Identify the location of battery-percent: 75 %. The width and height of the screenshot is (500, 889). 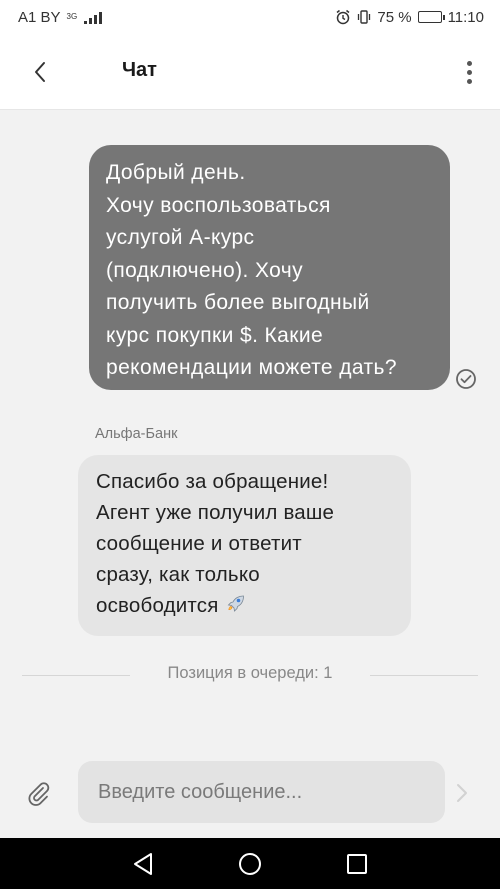
(394, 17).